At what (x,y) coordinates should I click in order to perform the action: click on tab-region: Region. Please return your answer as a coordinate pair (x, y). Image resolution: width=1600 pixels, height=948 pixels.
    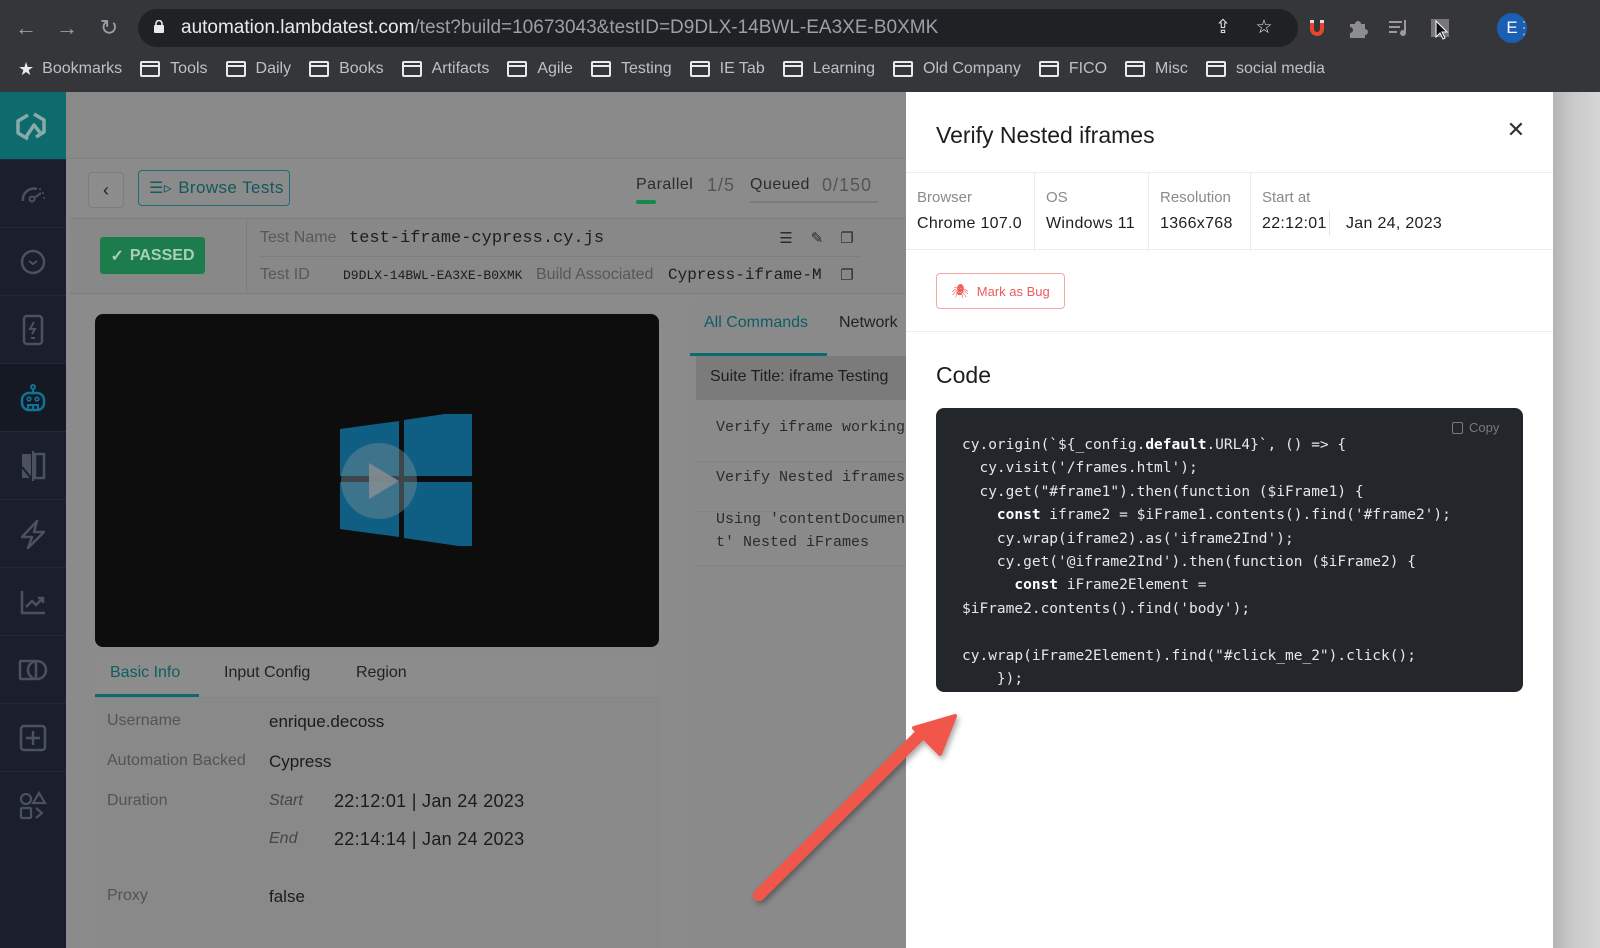
    Looking at the image, I should click on (381, 673).